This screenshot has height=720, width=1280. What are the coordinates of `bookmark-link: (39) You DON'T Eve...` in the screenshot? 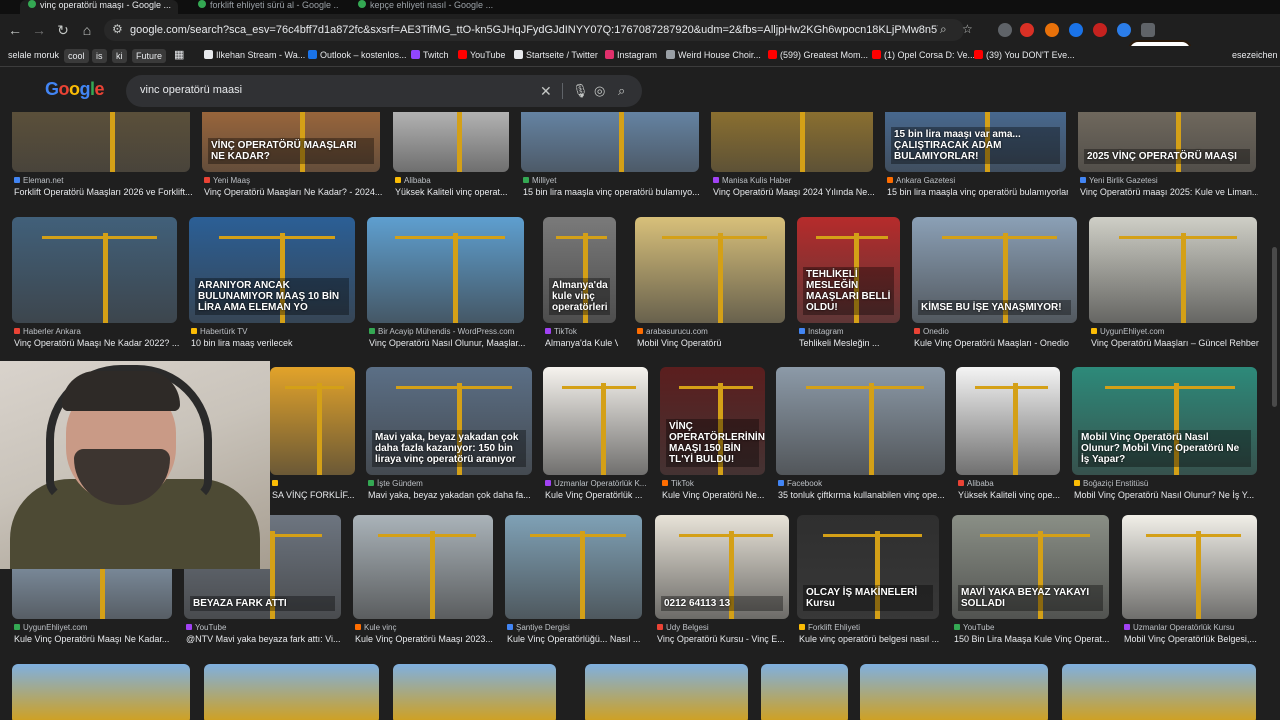 It's located at (1024, 55).